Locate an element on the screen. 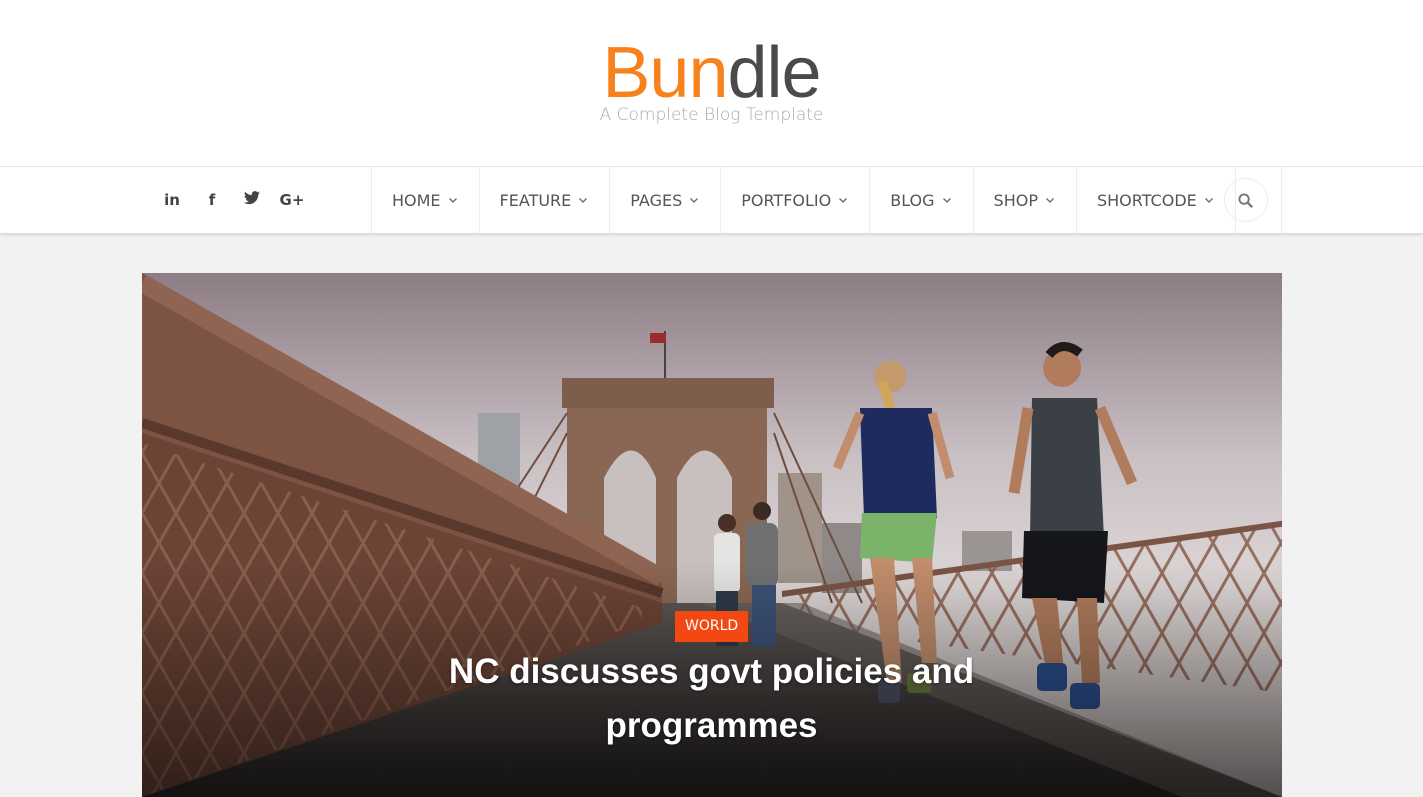 This screenshot has width=1423, height=797. nav-item-blog: BLOG is located at coordinates (922, 200).